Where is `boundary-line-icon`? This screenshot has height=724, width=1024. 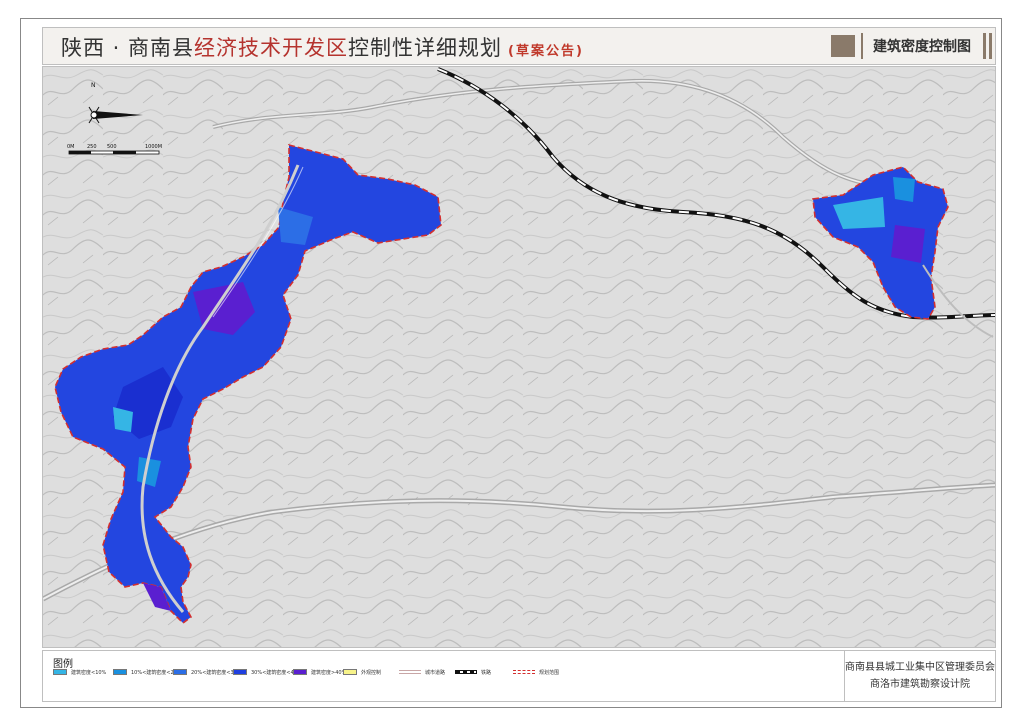 boundary-line-icon is located at coordinates (524, 672).